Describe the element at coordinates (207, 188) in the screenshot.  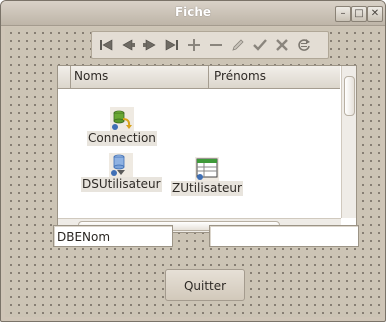
I see `query-label: ZUtilisateur` at that location.